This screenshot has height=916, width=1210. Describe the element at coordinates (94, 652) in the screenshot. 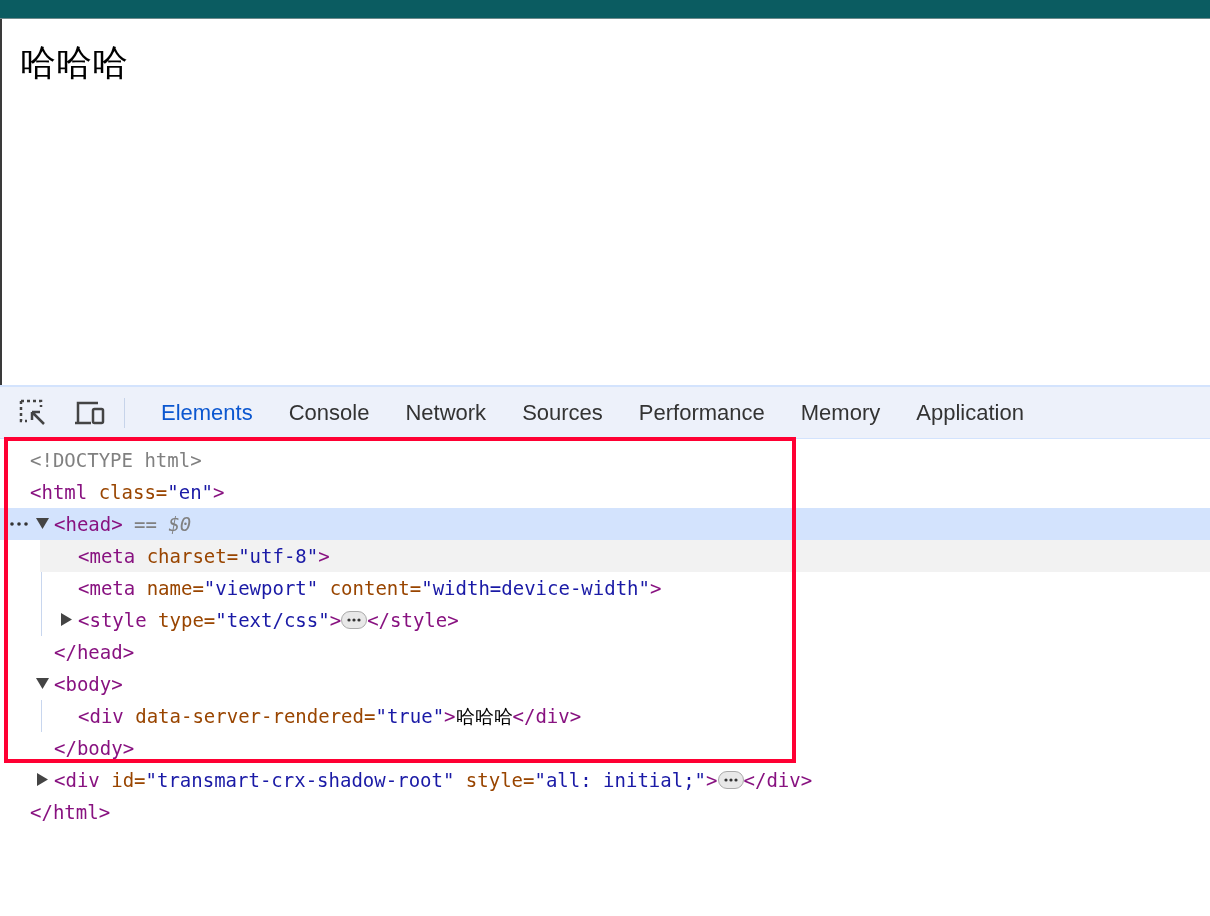

I see `code-line: </head>` at that location.